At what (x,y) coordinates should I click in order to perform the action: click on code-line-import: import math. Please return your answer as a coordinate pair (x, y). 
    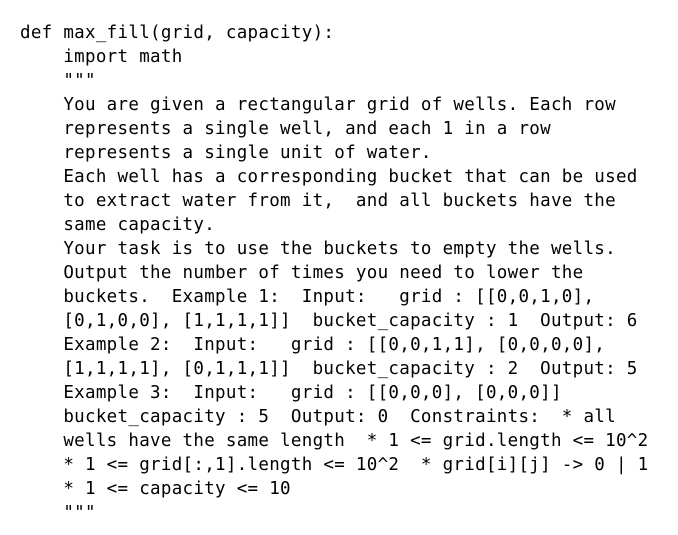
    Looking at the image, I should click on (101, 57).